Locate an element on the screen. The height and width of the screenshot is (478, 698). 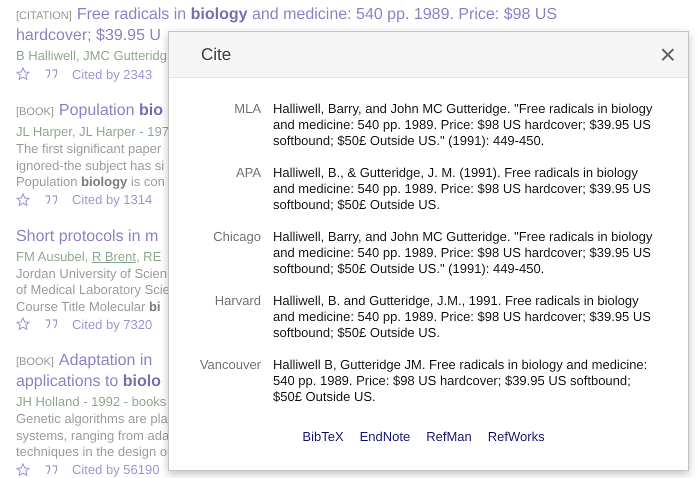
result-snippet: of Medical Laboratory Scie is located at coordinates (93, 290).